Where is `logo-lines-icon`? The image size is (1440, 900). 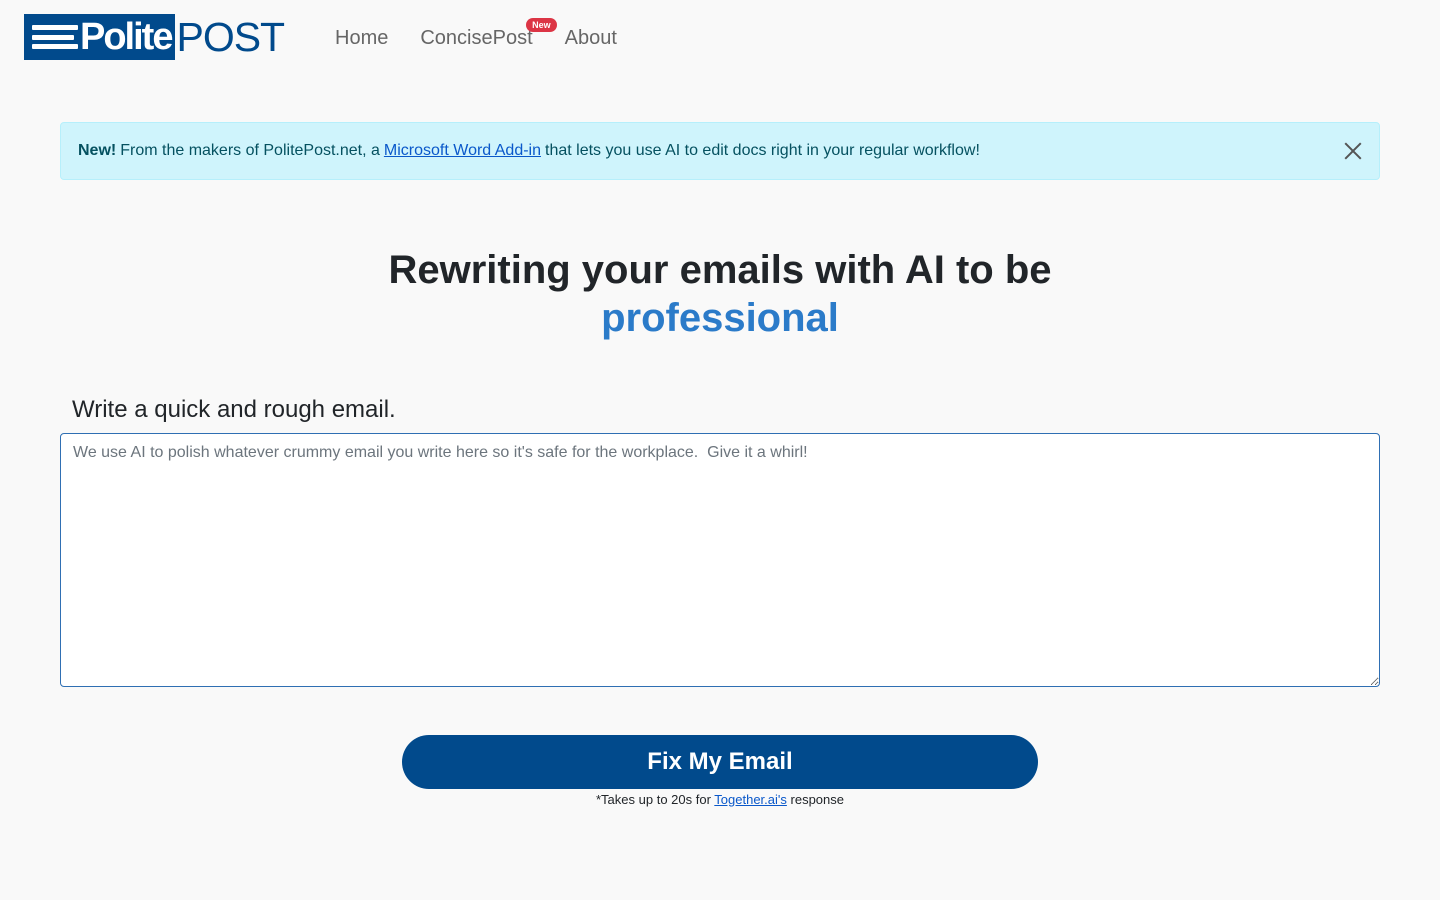 logo-lines-icon is located at coordinates (55, 37).